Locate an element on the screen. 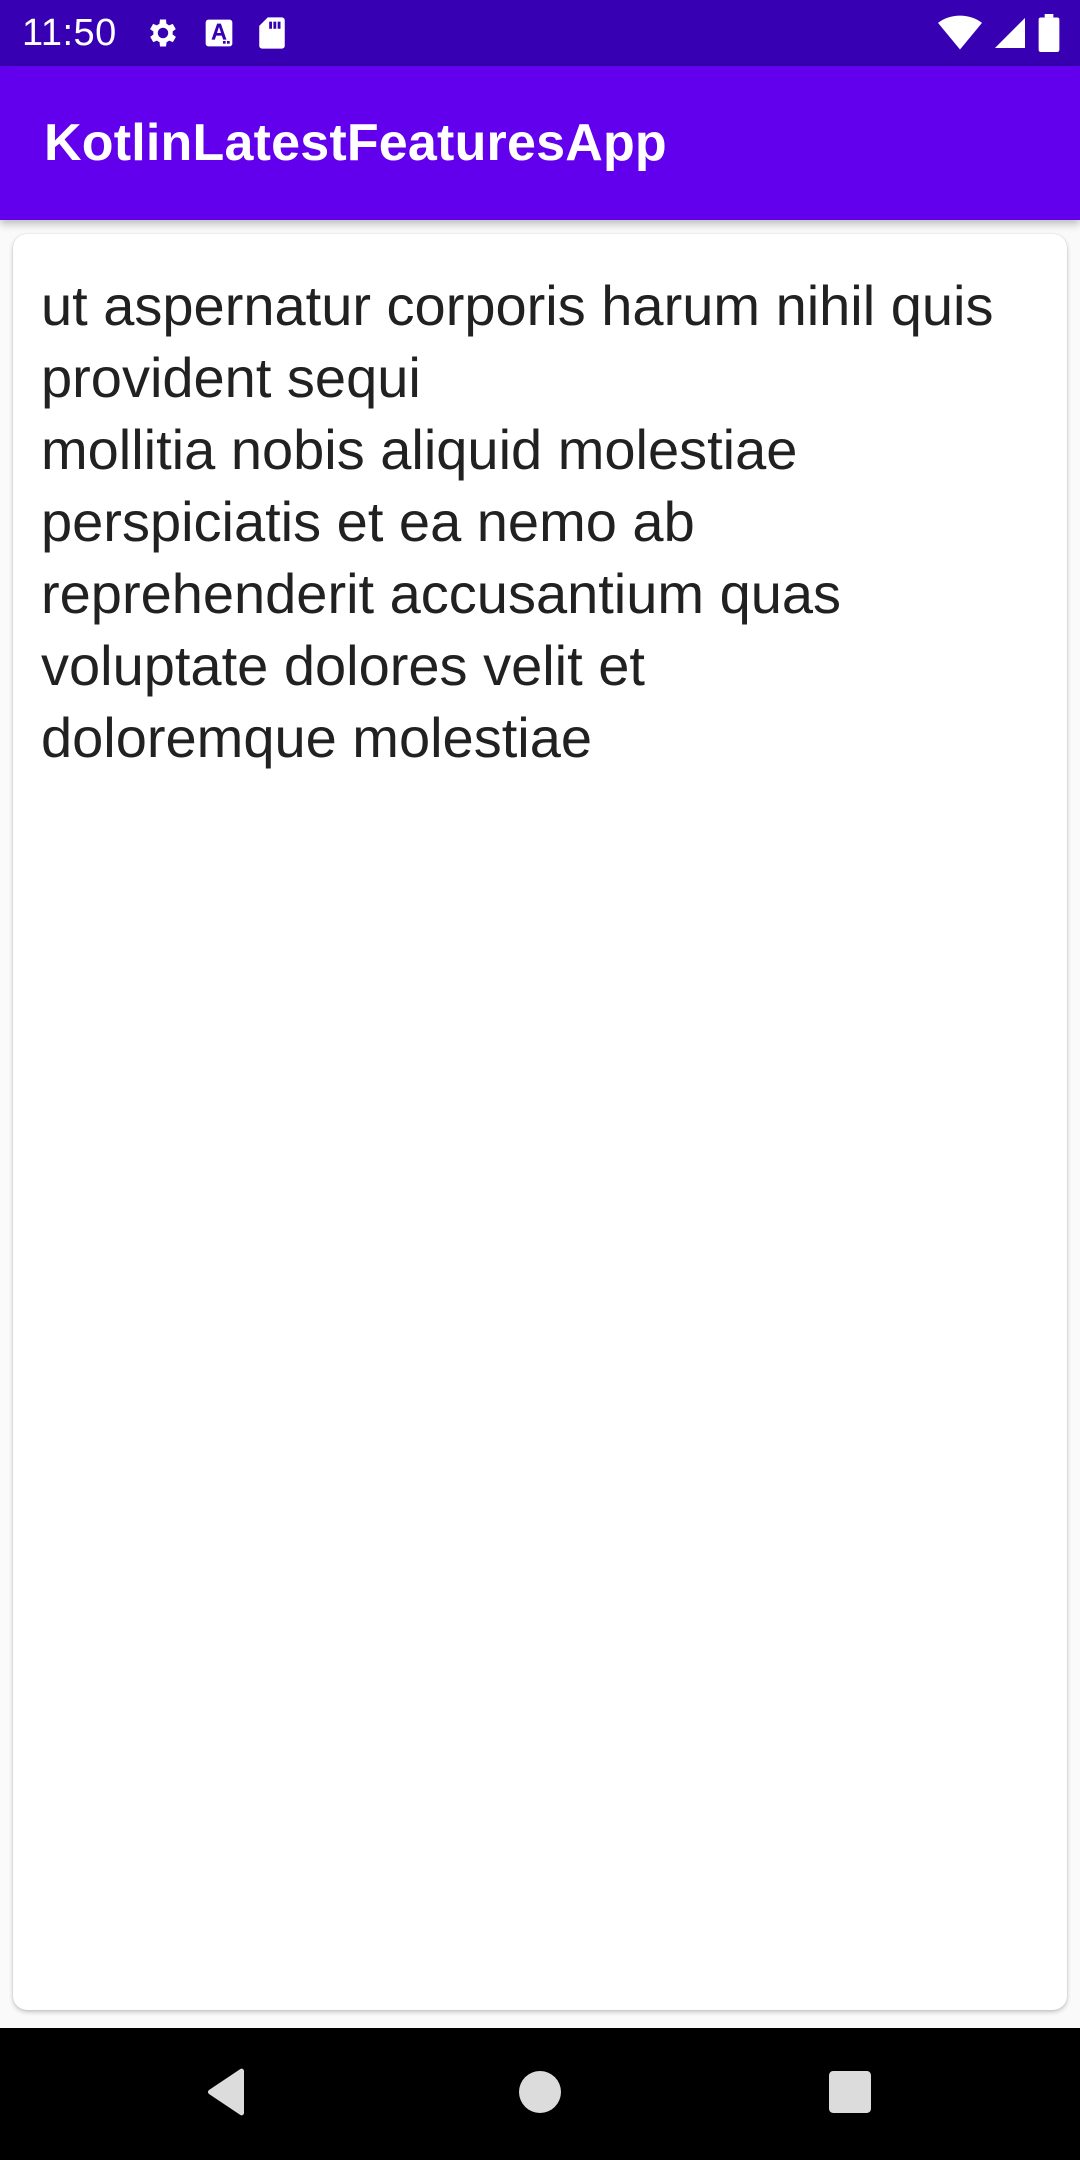 This screenshot has height=2160, width=1080. font-a-icon is located at coordinates (219, 33).